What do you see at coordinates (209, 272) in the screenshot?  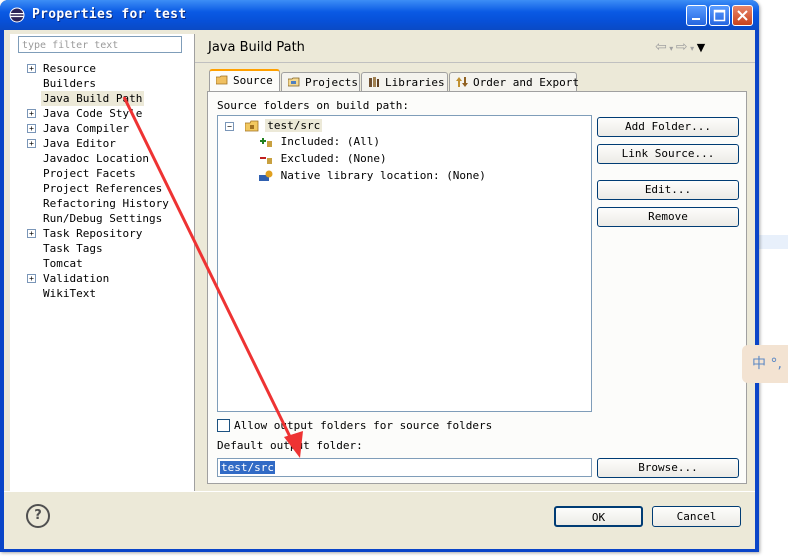 I see `annotation-arrow-line` at bounding box center [209, 272].